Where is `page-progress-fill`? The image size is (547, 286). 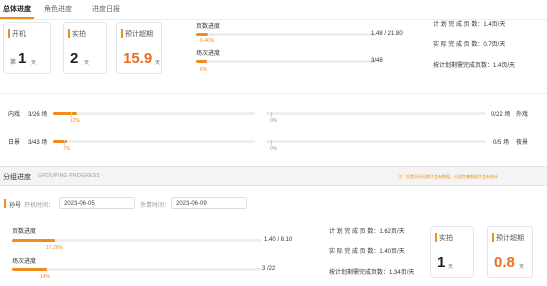
page-progress-fill is located at coordinates (202, 34).